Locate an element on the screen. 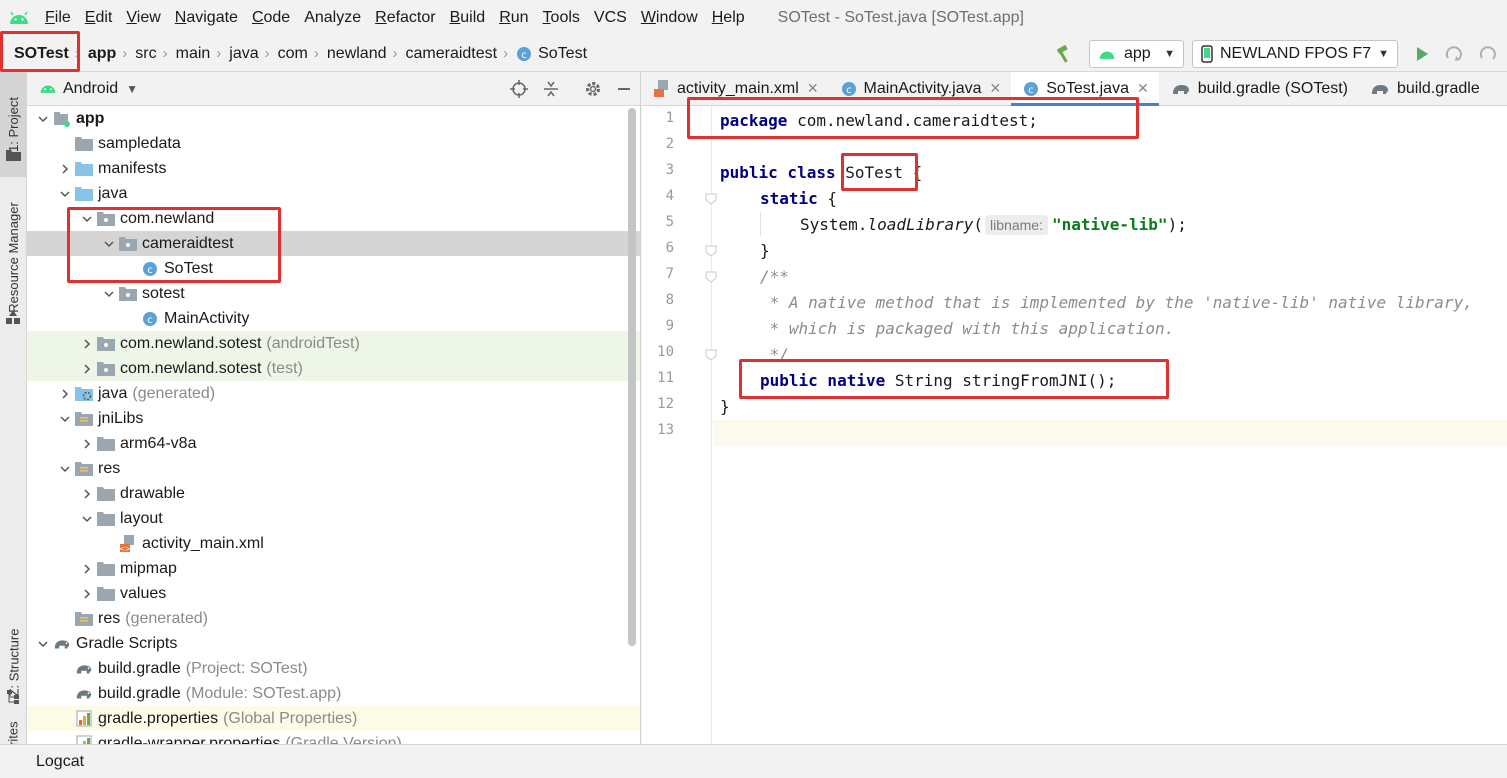 Image resolution: width=1507 pixels, height=778 pixels. menu-view: View is located at coordinates (143, 18).